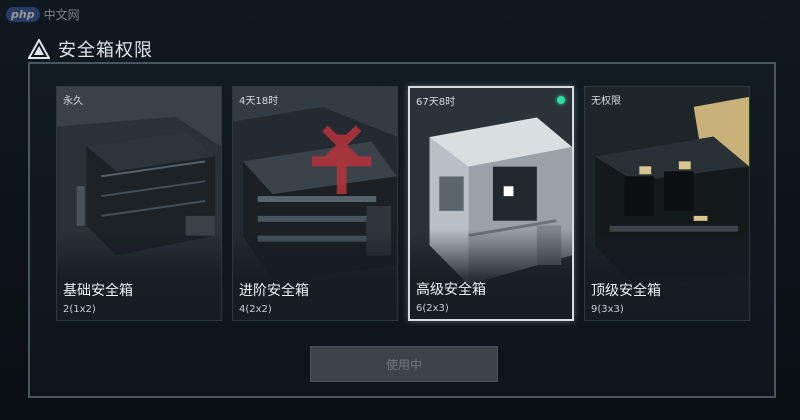 Image resolution: width=800 pixels, height=420 pixels. I want to click on card-capacity: 6(2x3), so click(432, 308).